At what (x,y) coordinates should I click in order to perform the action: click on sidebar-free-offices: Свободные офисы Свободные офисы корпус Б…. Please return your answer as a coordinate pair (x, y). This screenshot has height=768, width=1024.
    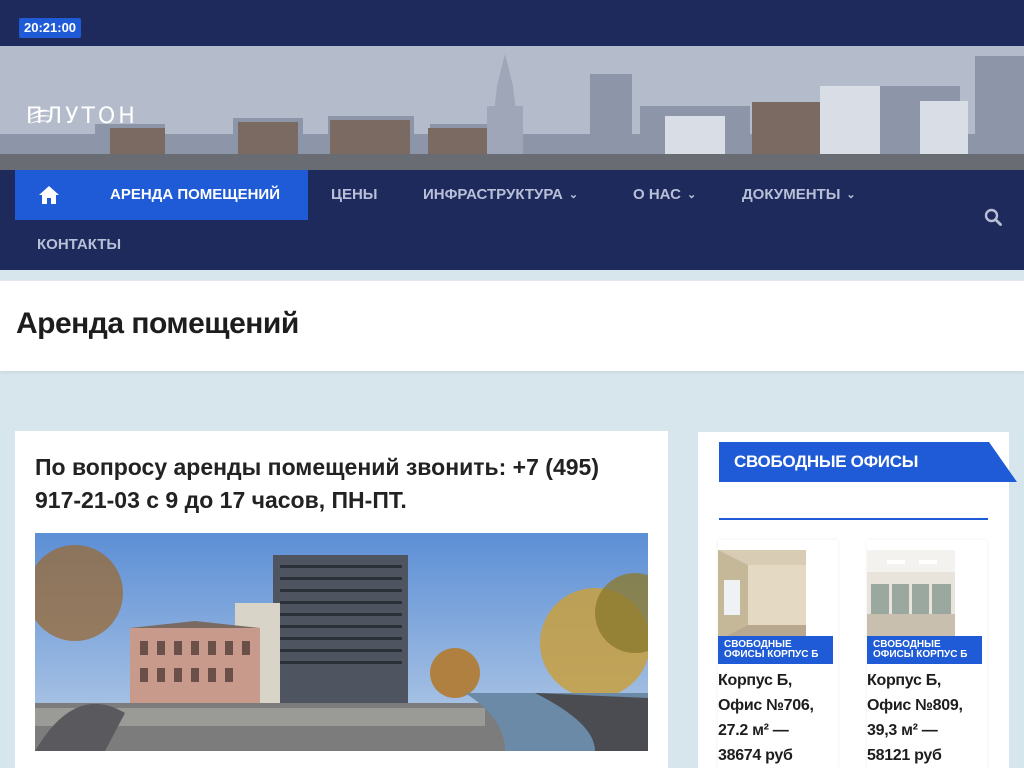
    Looking at the image, I should click on (857, 600).